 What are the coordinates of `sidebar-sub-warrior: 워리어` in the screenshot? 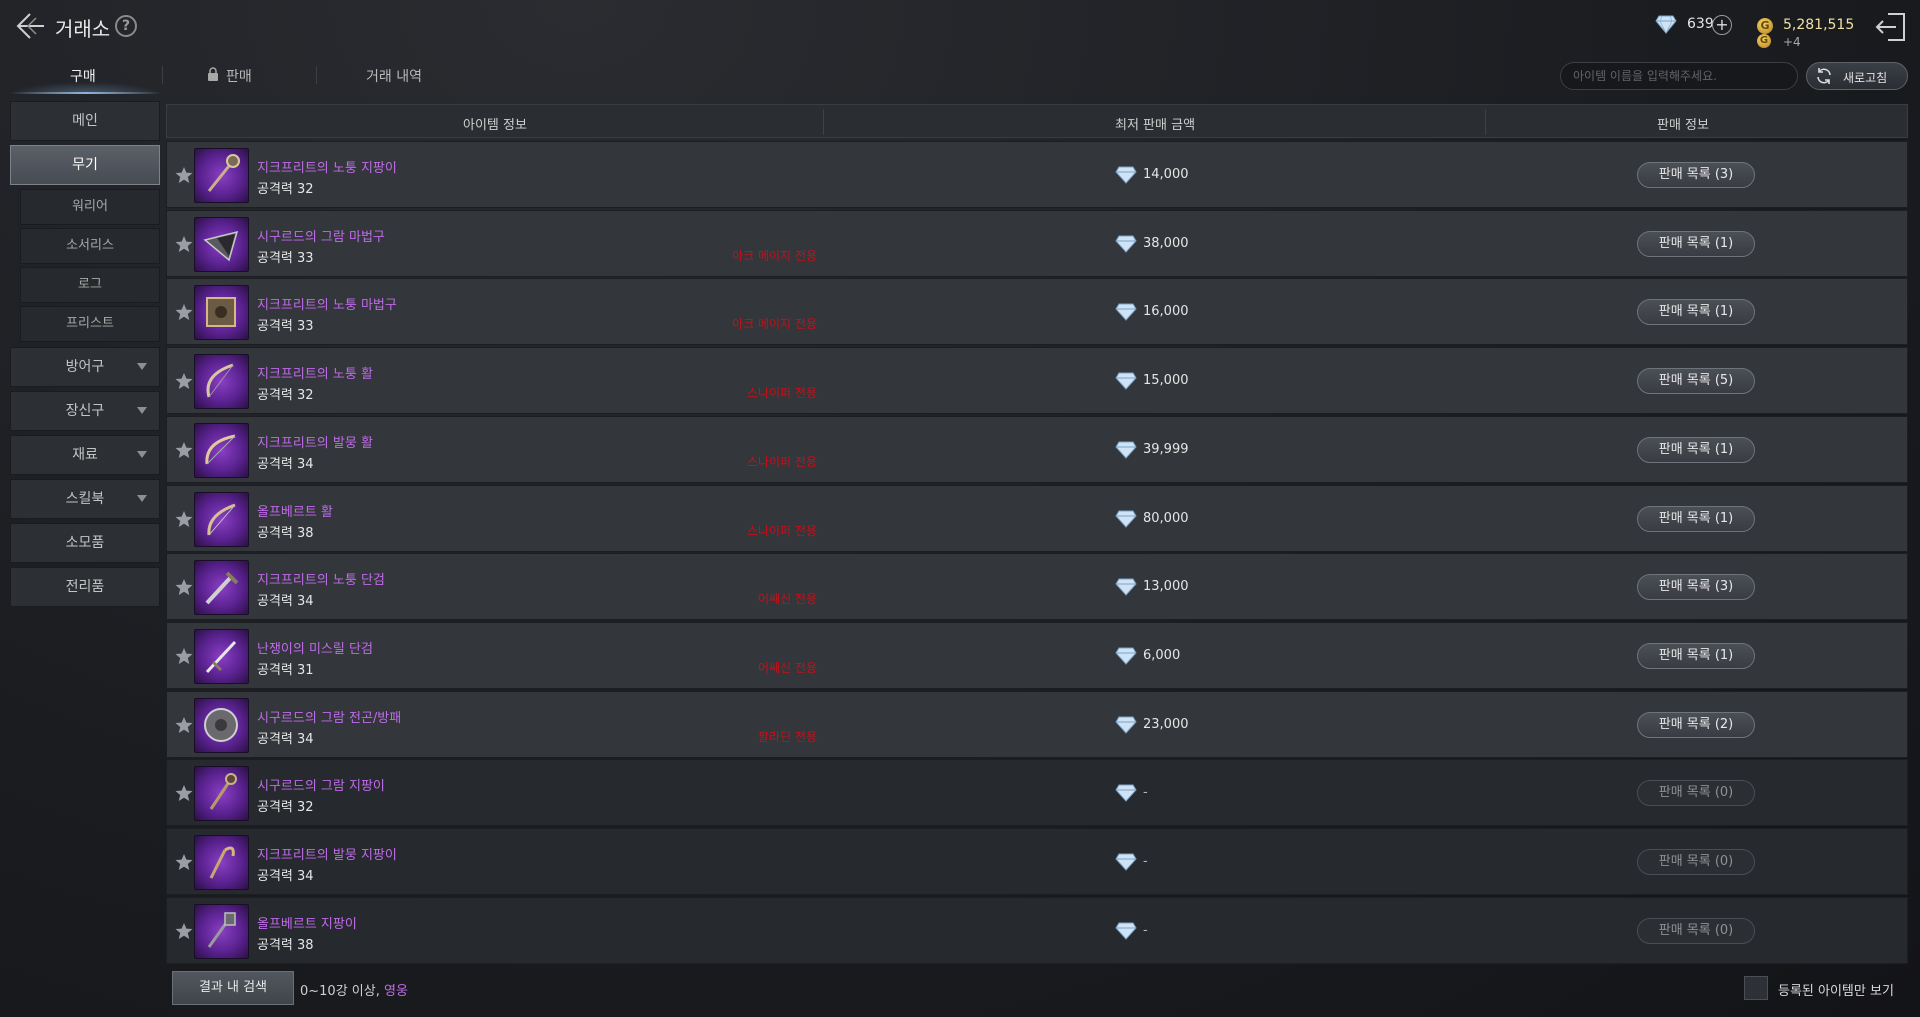 It's located at (90, 207).